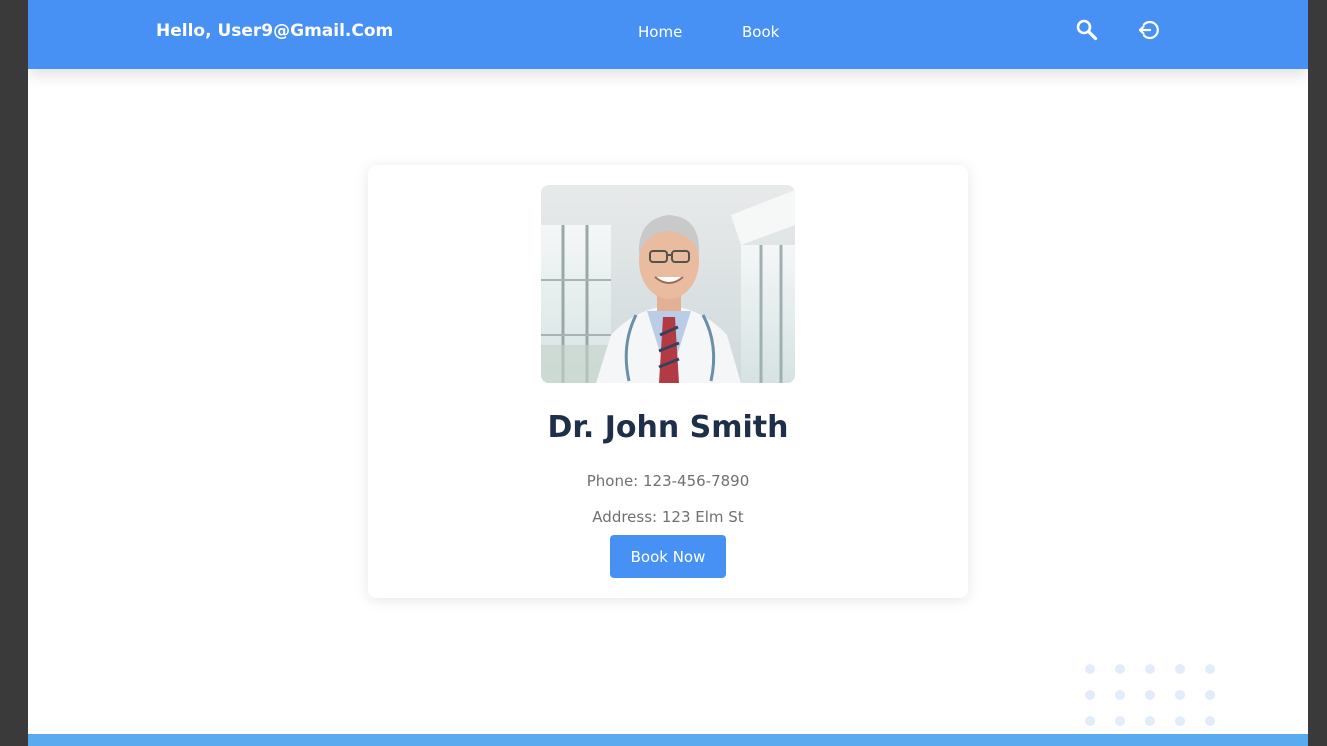 Image resolution: width=1327 pixels, height=746 pixels. What do you see at coordinates (668, 556) in the screenshot?
I see `book-now-button: Book Now` at bounding box center [668, 556].